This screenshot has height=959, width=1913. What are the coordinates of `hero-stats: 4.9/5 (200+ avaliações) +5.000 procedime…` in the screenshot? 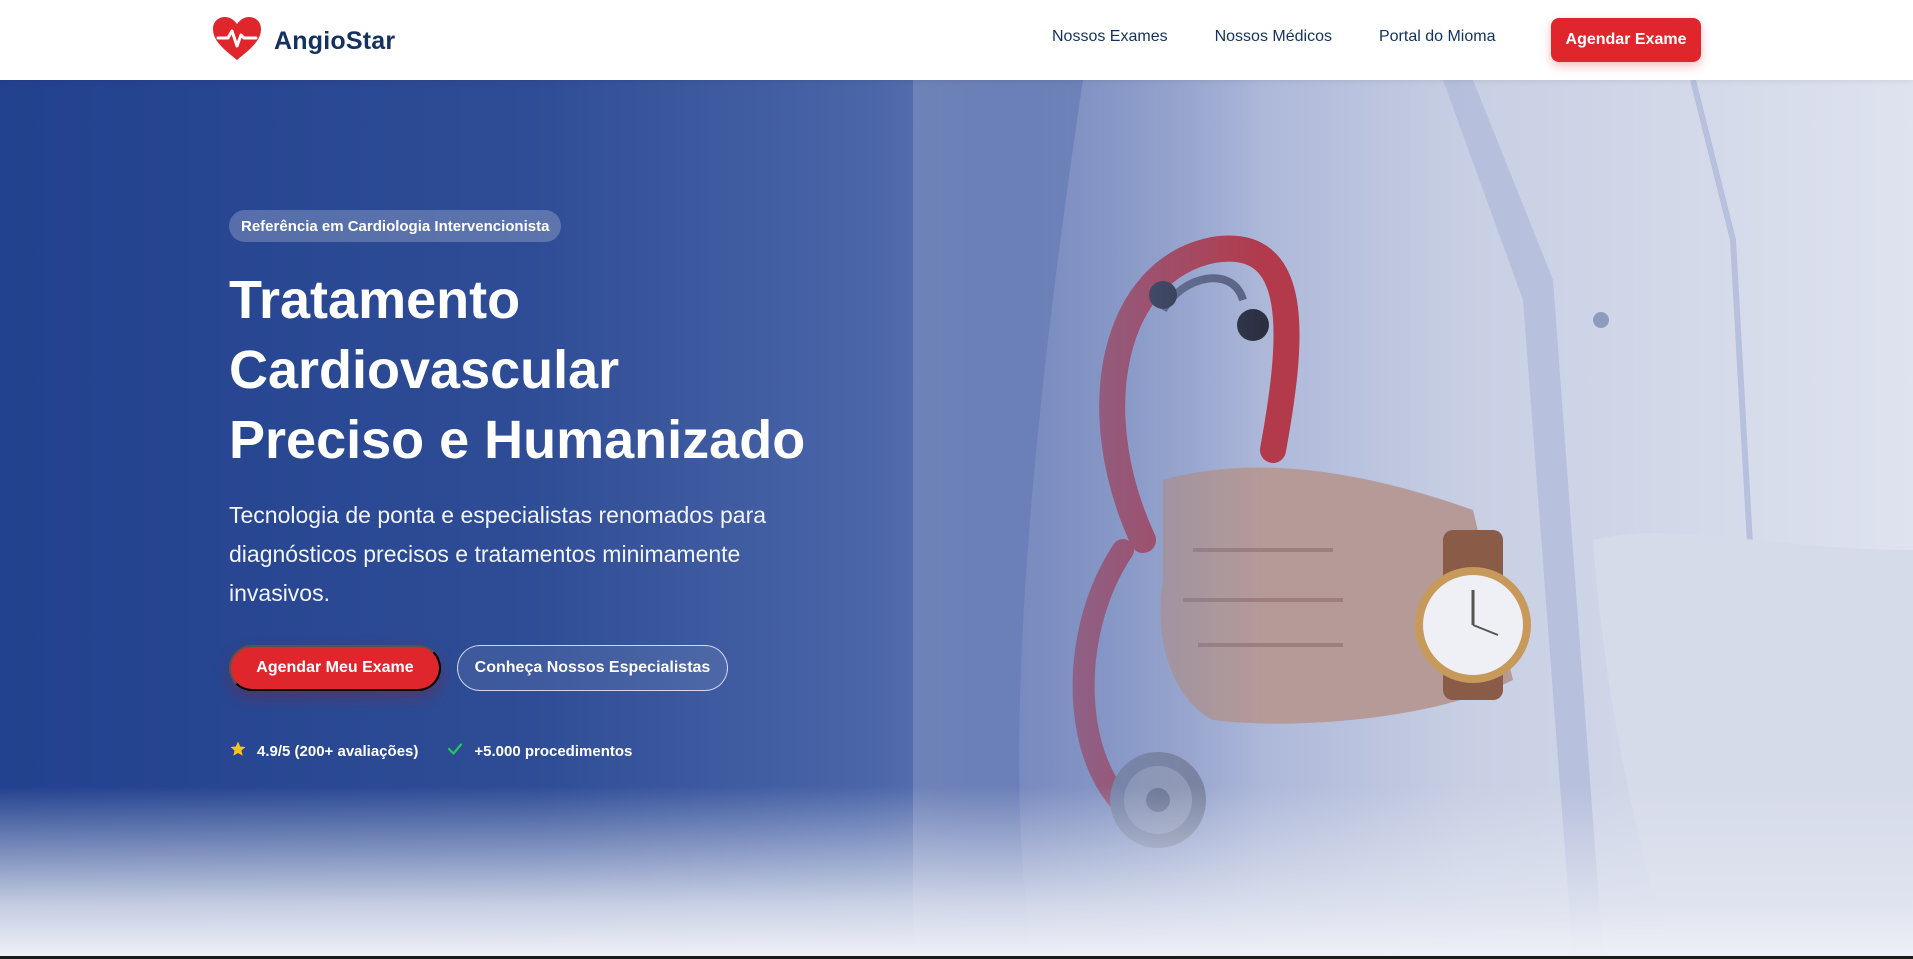 It's located at (430, 751).